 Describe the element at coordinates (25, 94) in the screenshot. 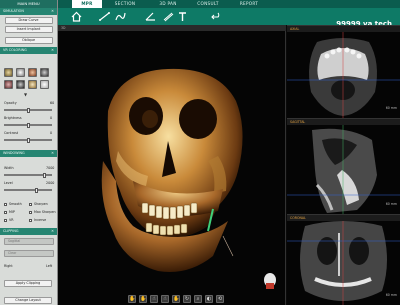

I see `chevron-down-icon: ▼` at that location.